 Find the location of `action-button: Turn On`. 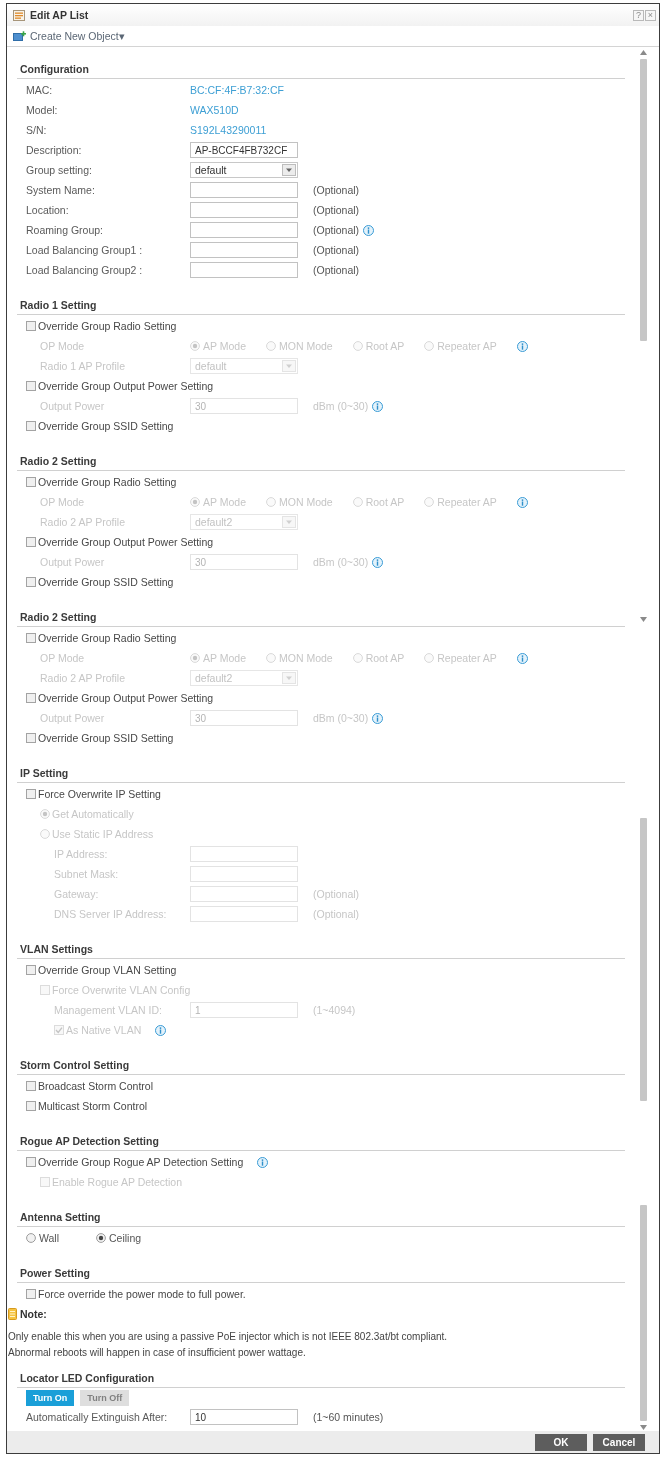

action-button: Turn On is located at coordinates (50, 1398).